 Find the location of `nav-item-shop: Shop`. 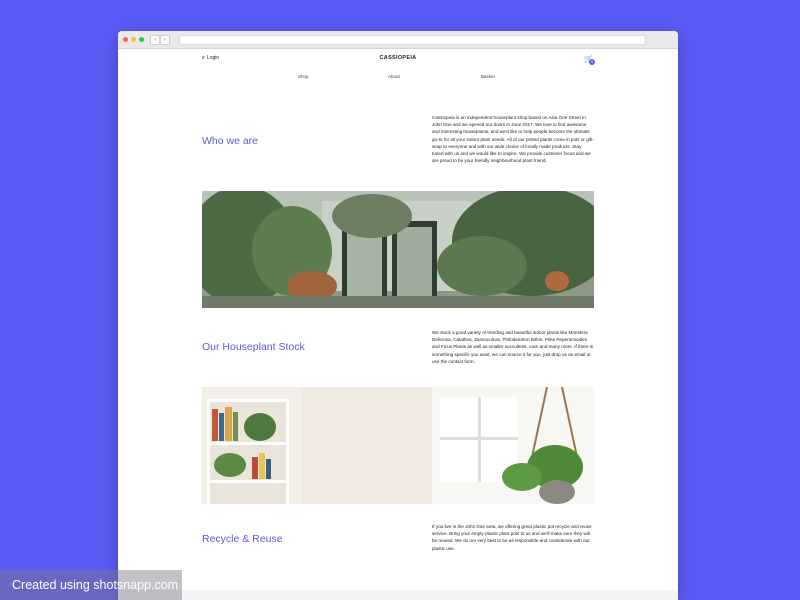

nav-item-shop: Shop is located at coordinates (303, 76).